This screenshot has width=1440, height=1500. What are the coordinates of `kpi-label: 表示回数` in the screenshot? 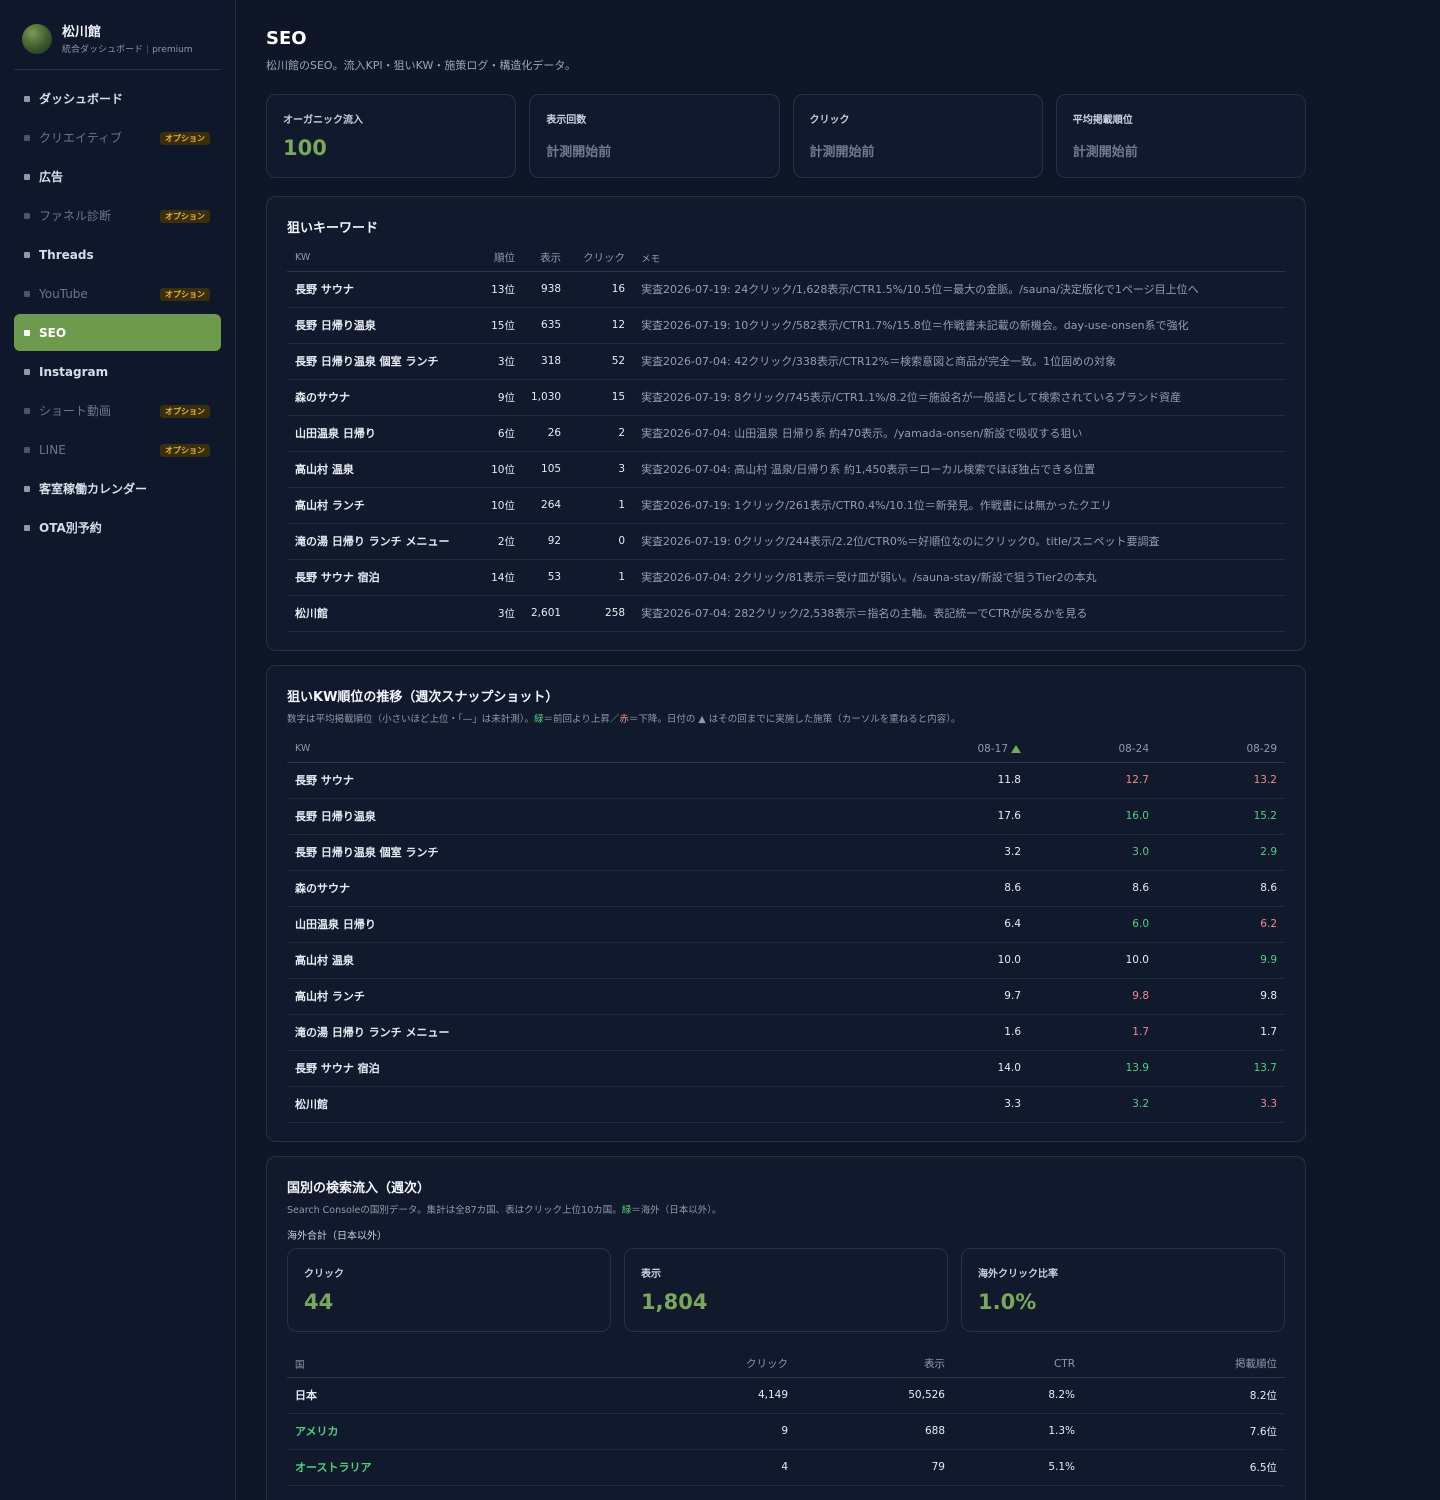 It's located at (566, 120).